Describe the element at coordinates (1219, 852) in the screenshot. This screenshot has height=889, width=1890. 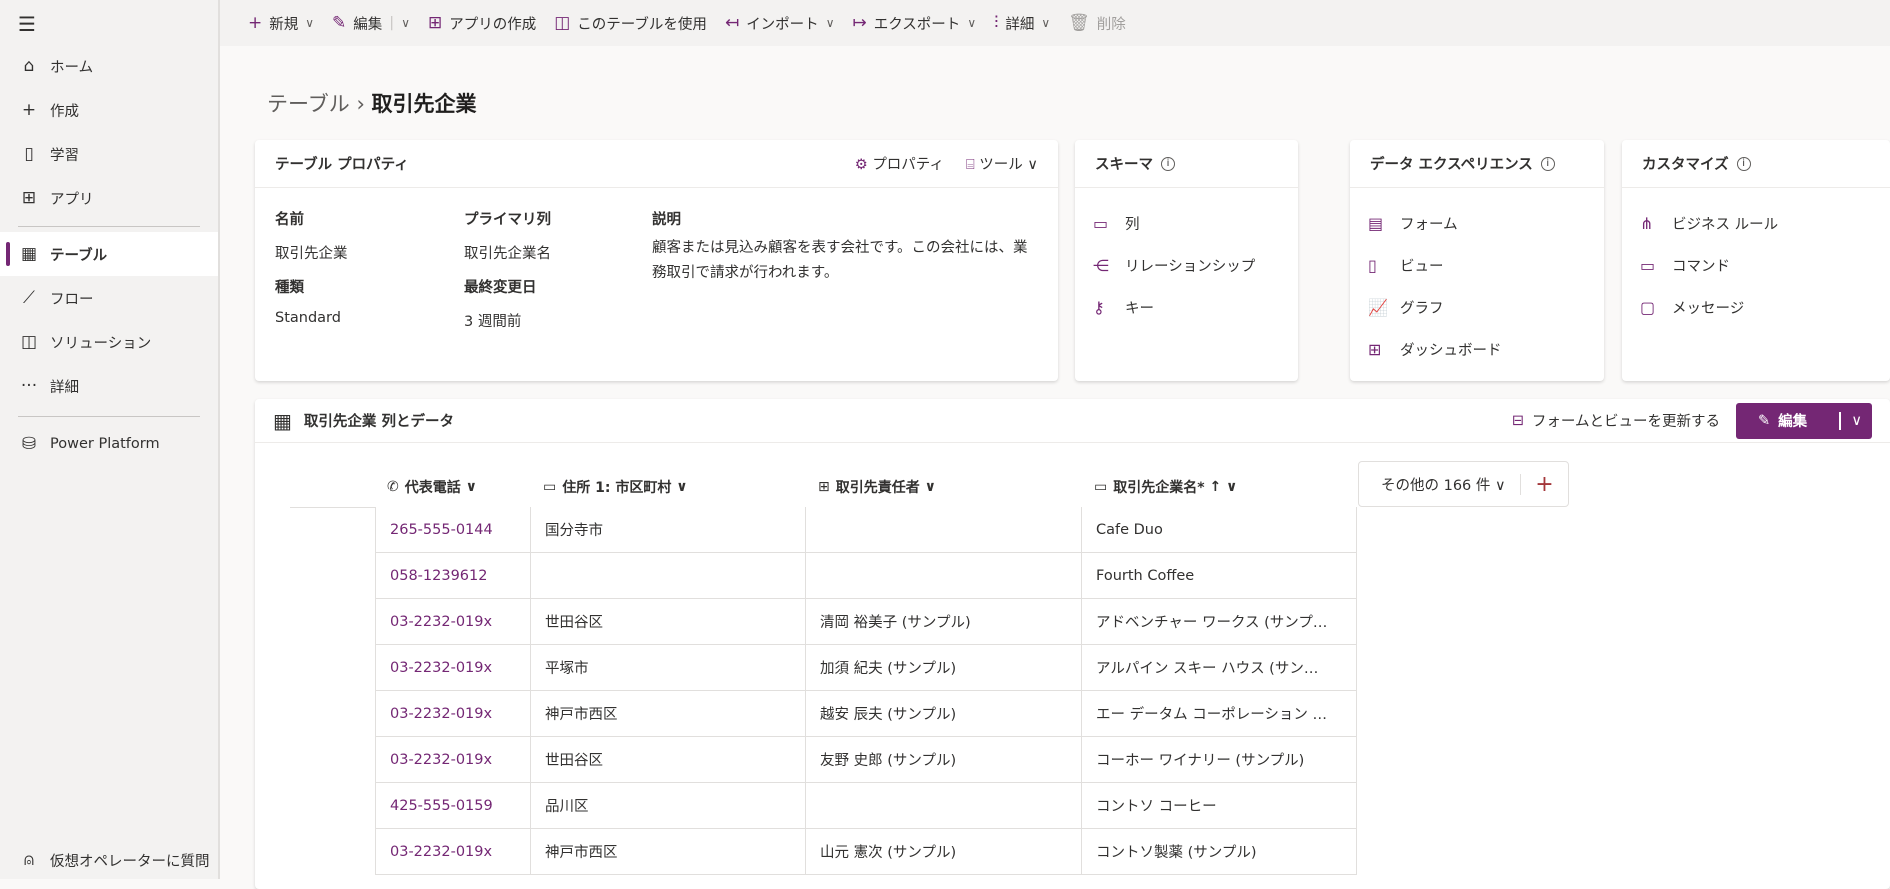
I see `cell-account-name: コントソ製薬 (サンプル)` at that location.